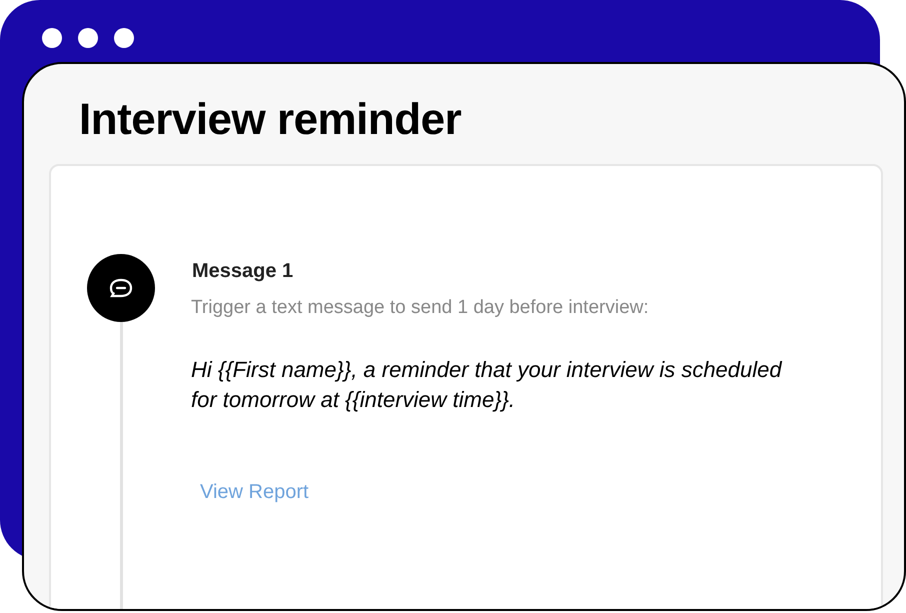  Describe the element at coordinates (487, 385) in the screenshot. I see `message-text: Hi {{First name}}, a reminder that your interview is scheduled for tomorrow at {{interview time}}.` at that location.